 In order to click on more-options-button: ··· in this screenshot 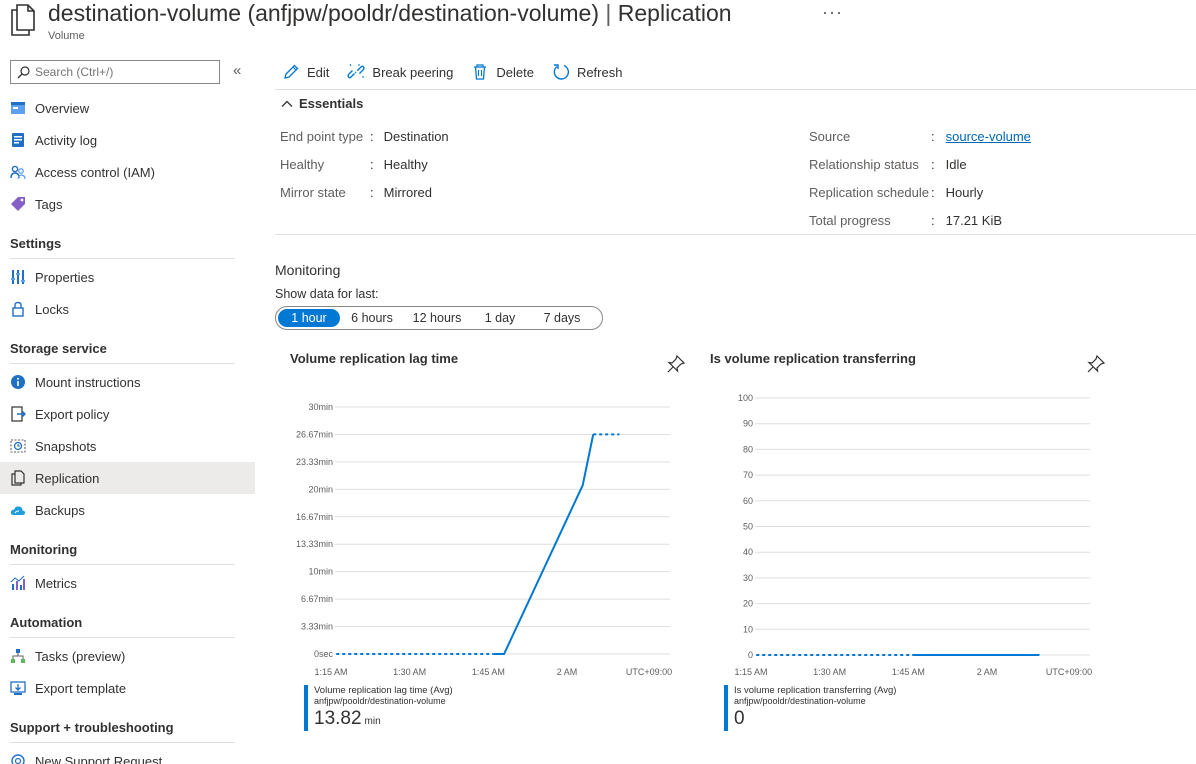, I will do `click(832, 12)`.